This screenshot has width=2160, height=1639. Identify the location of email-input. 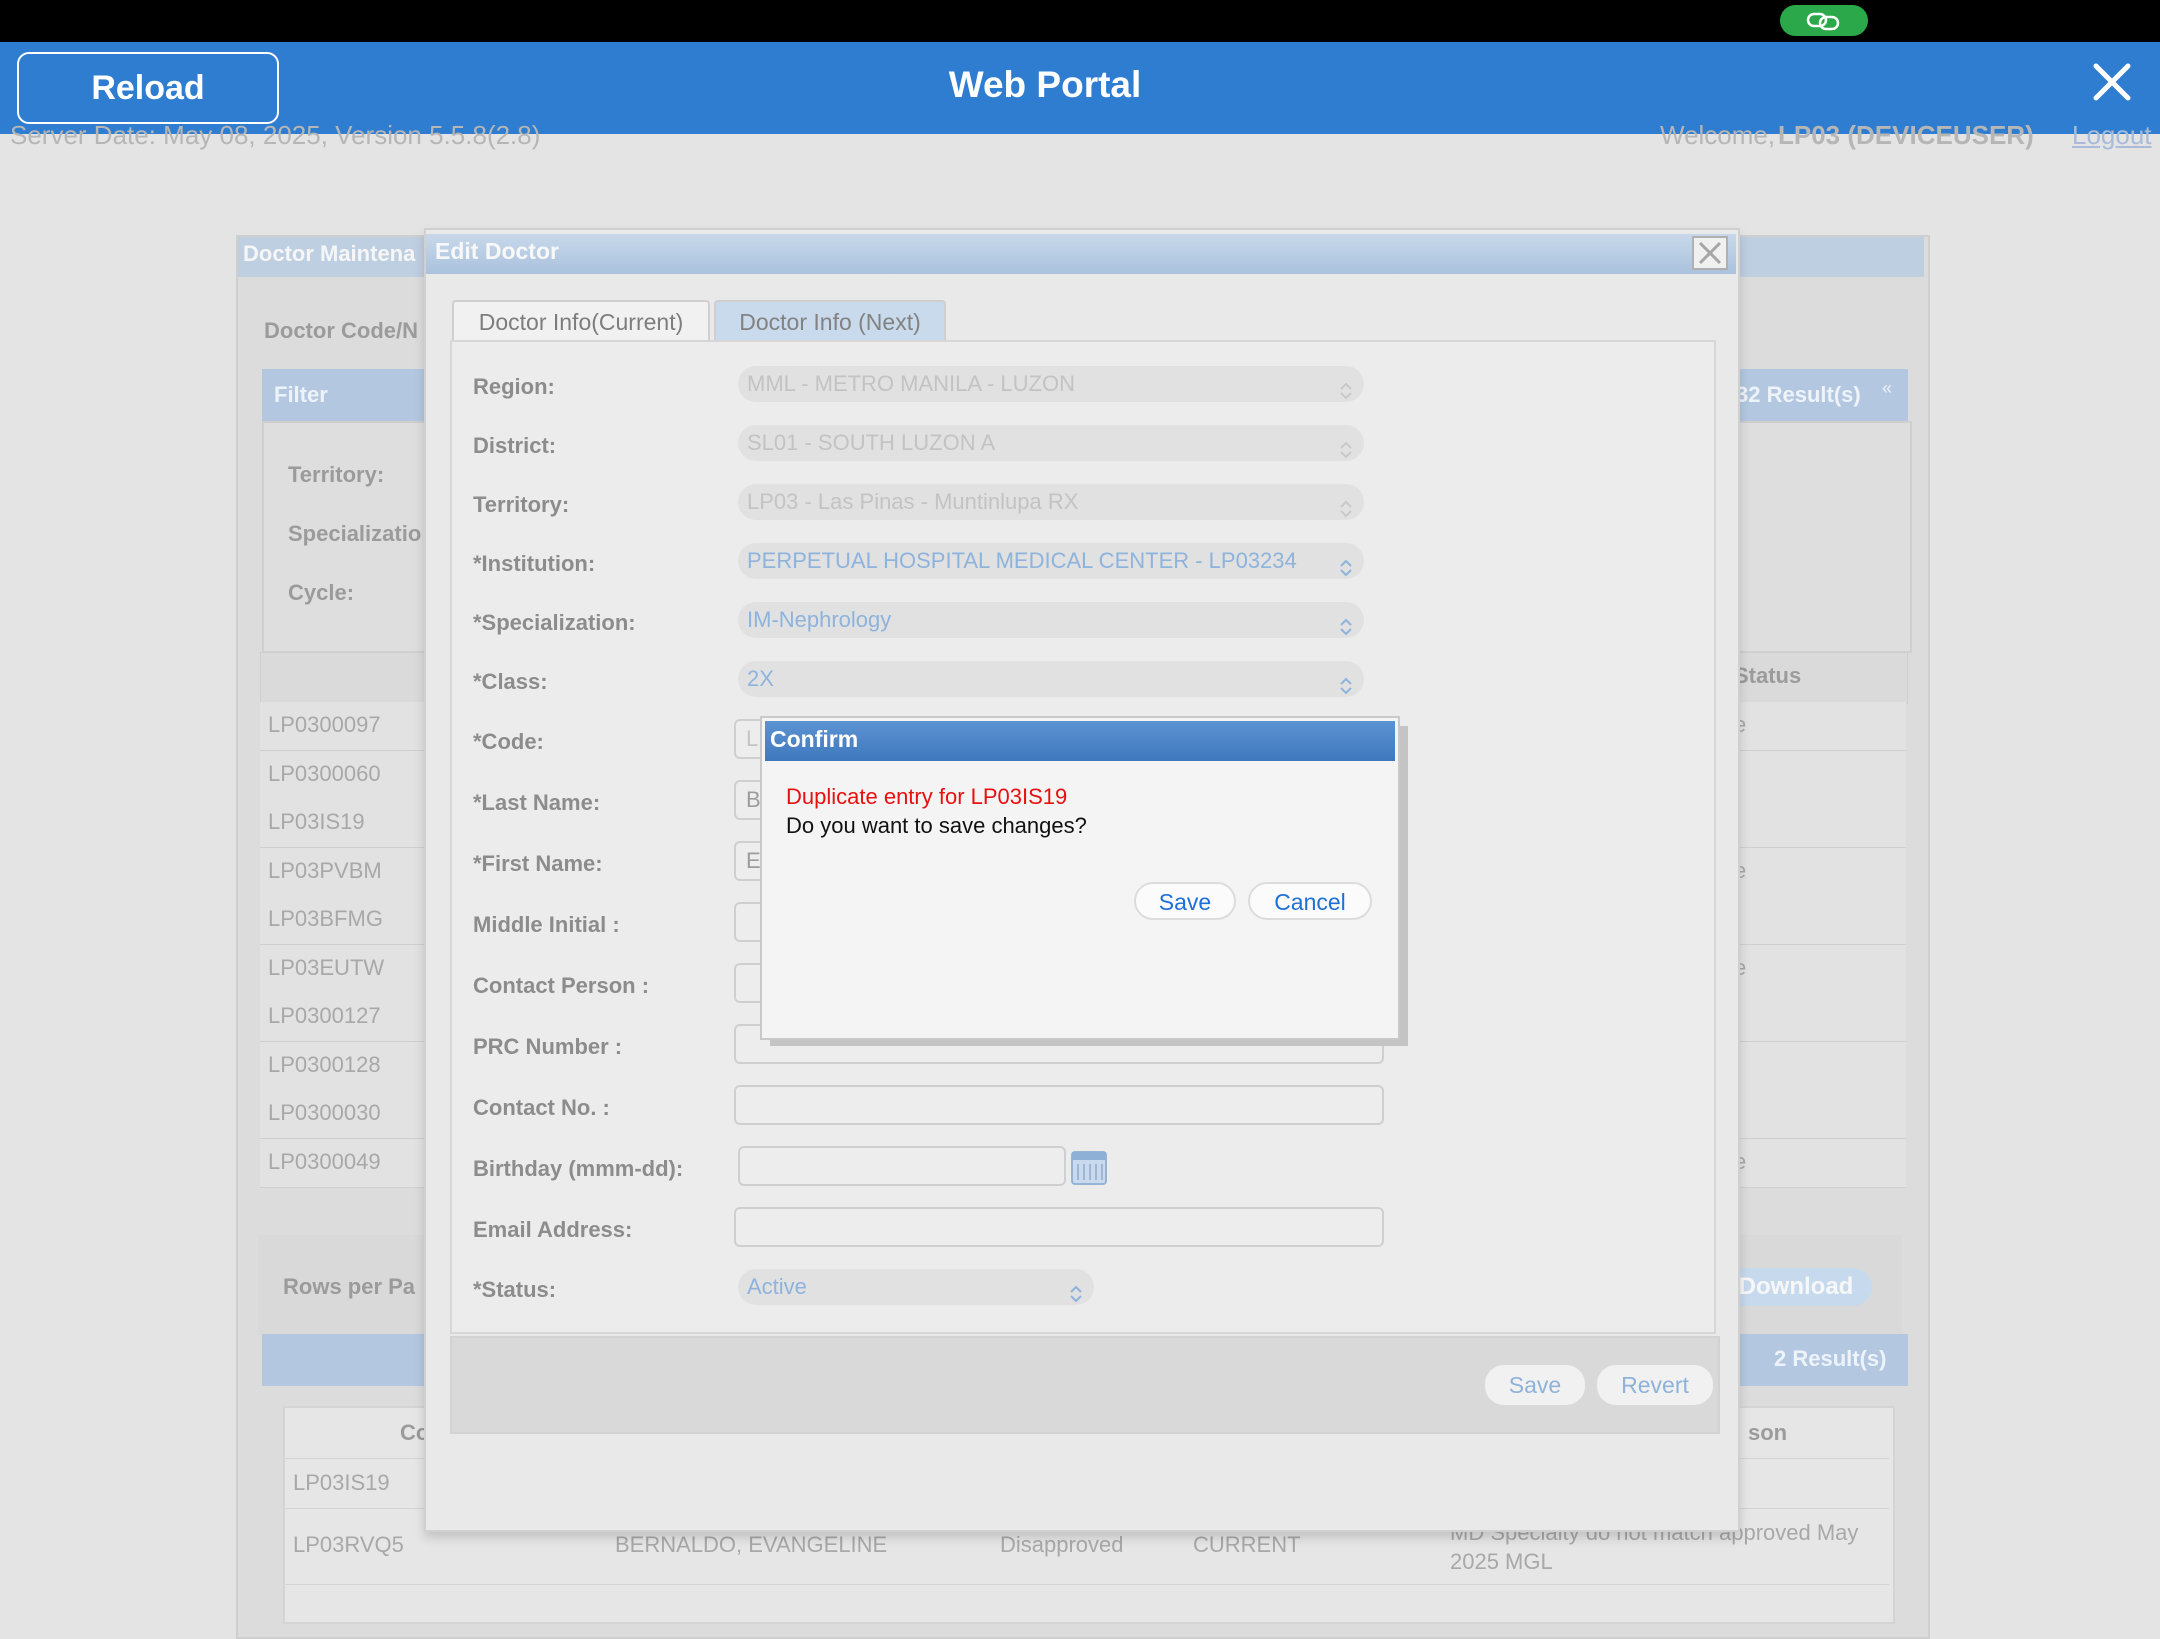
(1059, 1227).